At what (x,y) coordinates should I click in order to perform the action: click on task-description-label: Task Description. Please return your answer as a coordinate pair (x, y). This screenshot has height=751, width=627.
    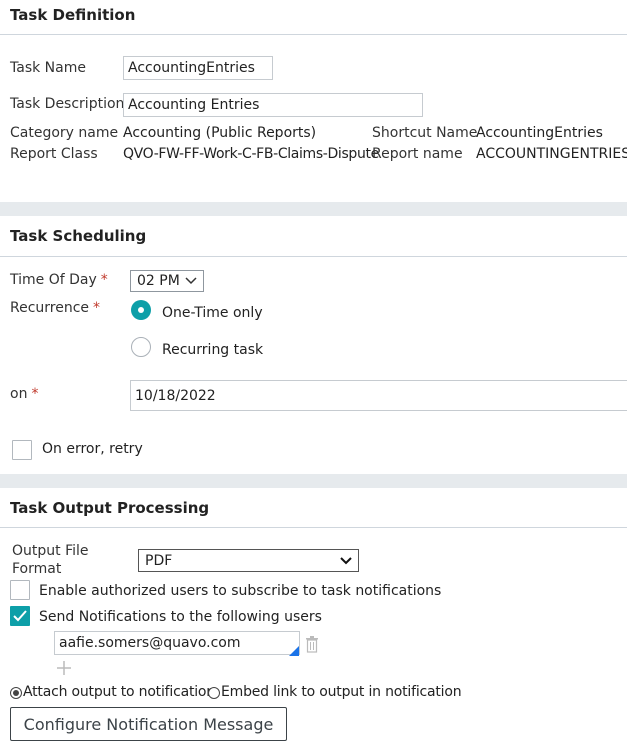
    Looking at the image, I should click on (67, 104).